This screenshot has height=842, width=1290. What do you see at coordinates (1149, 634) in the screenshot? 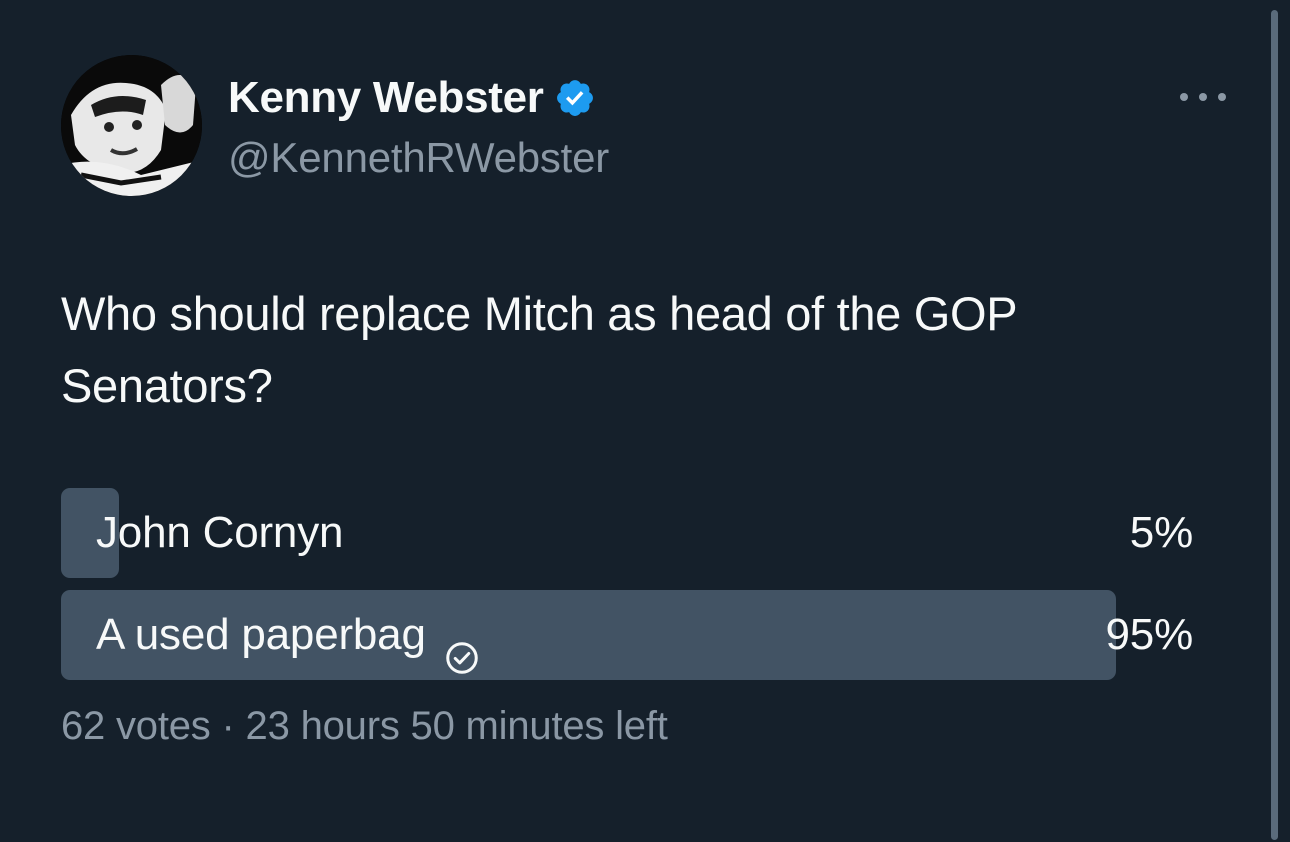
I see `poll-option-percent: 95%` at bounding box center [1149, 634].